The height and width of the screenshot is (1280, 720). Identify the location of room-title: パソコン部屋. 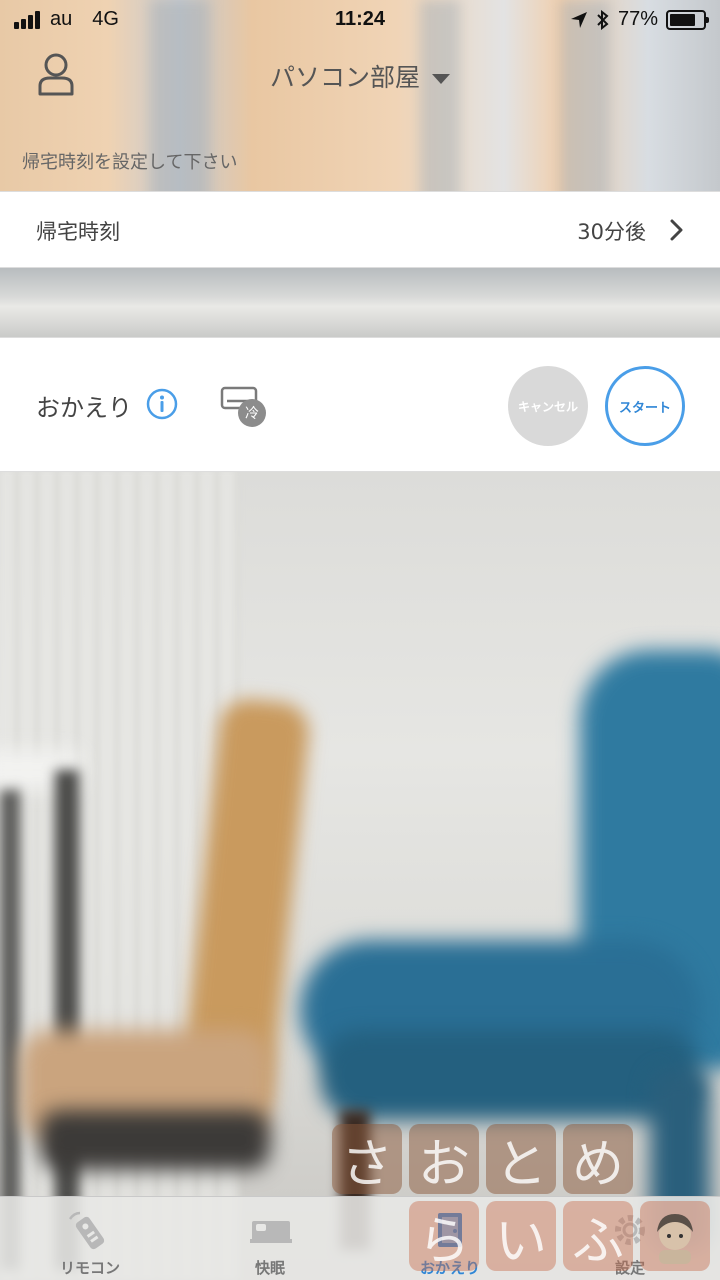
(344, 77).